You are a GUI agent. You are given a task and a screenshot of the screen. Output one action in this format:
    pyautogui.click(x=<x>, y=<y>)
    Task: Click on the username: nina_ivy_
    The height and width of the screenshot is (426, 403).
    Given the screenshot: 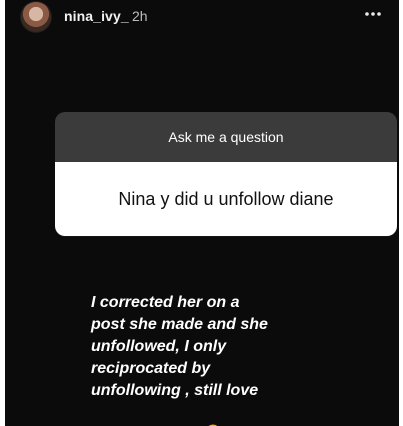 What is the action you would take?
    pyautogui.click(x=96, y=16)
    